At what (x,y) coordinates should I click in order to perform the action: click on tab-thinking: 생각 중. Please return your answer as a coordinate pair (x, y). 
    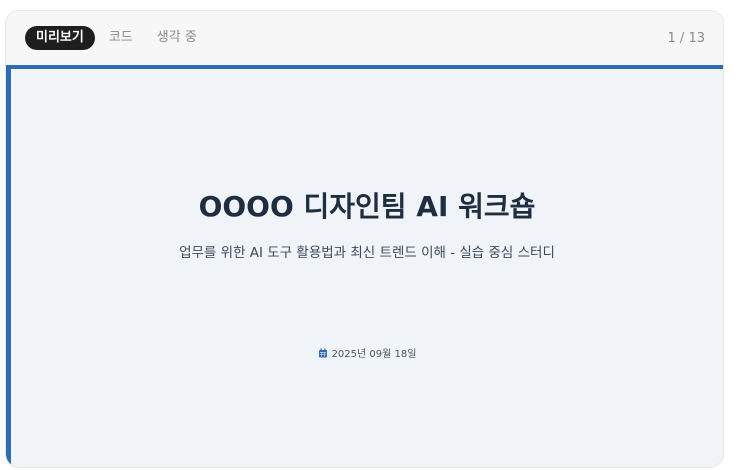
    Looking at the image, I should click on (177, 38).